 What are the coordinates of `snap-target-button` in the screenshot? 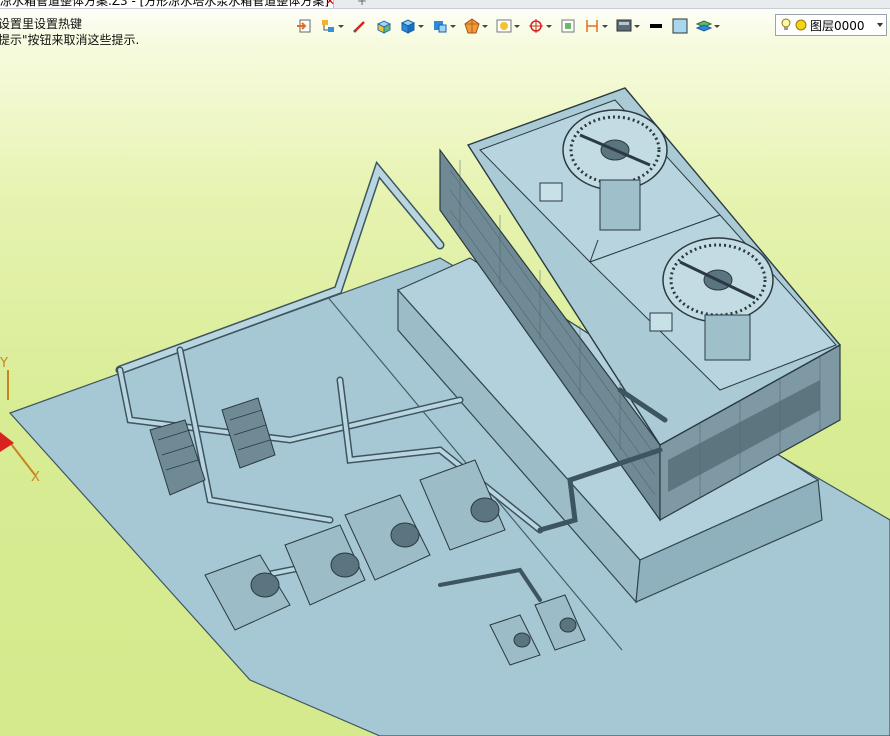 It's located at (540, 26).